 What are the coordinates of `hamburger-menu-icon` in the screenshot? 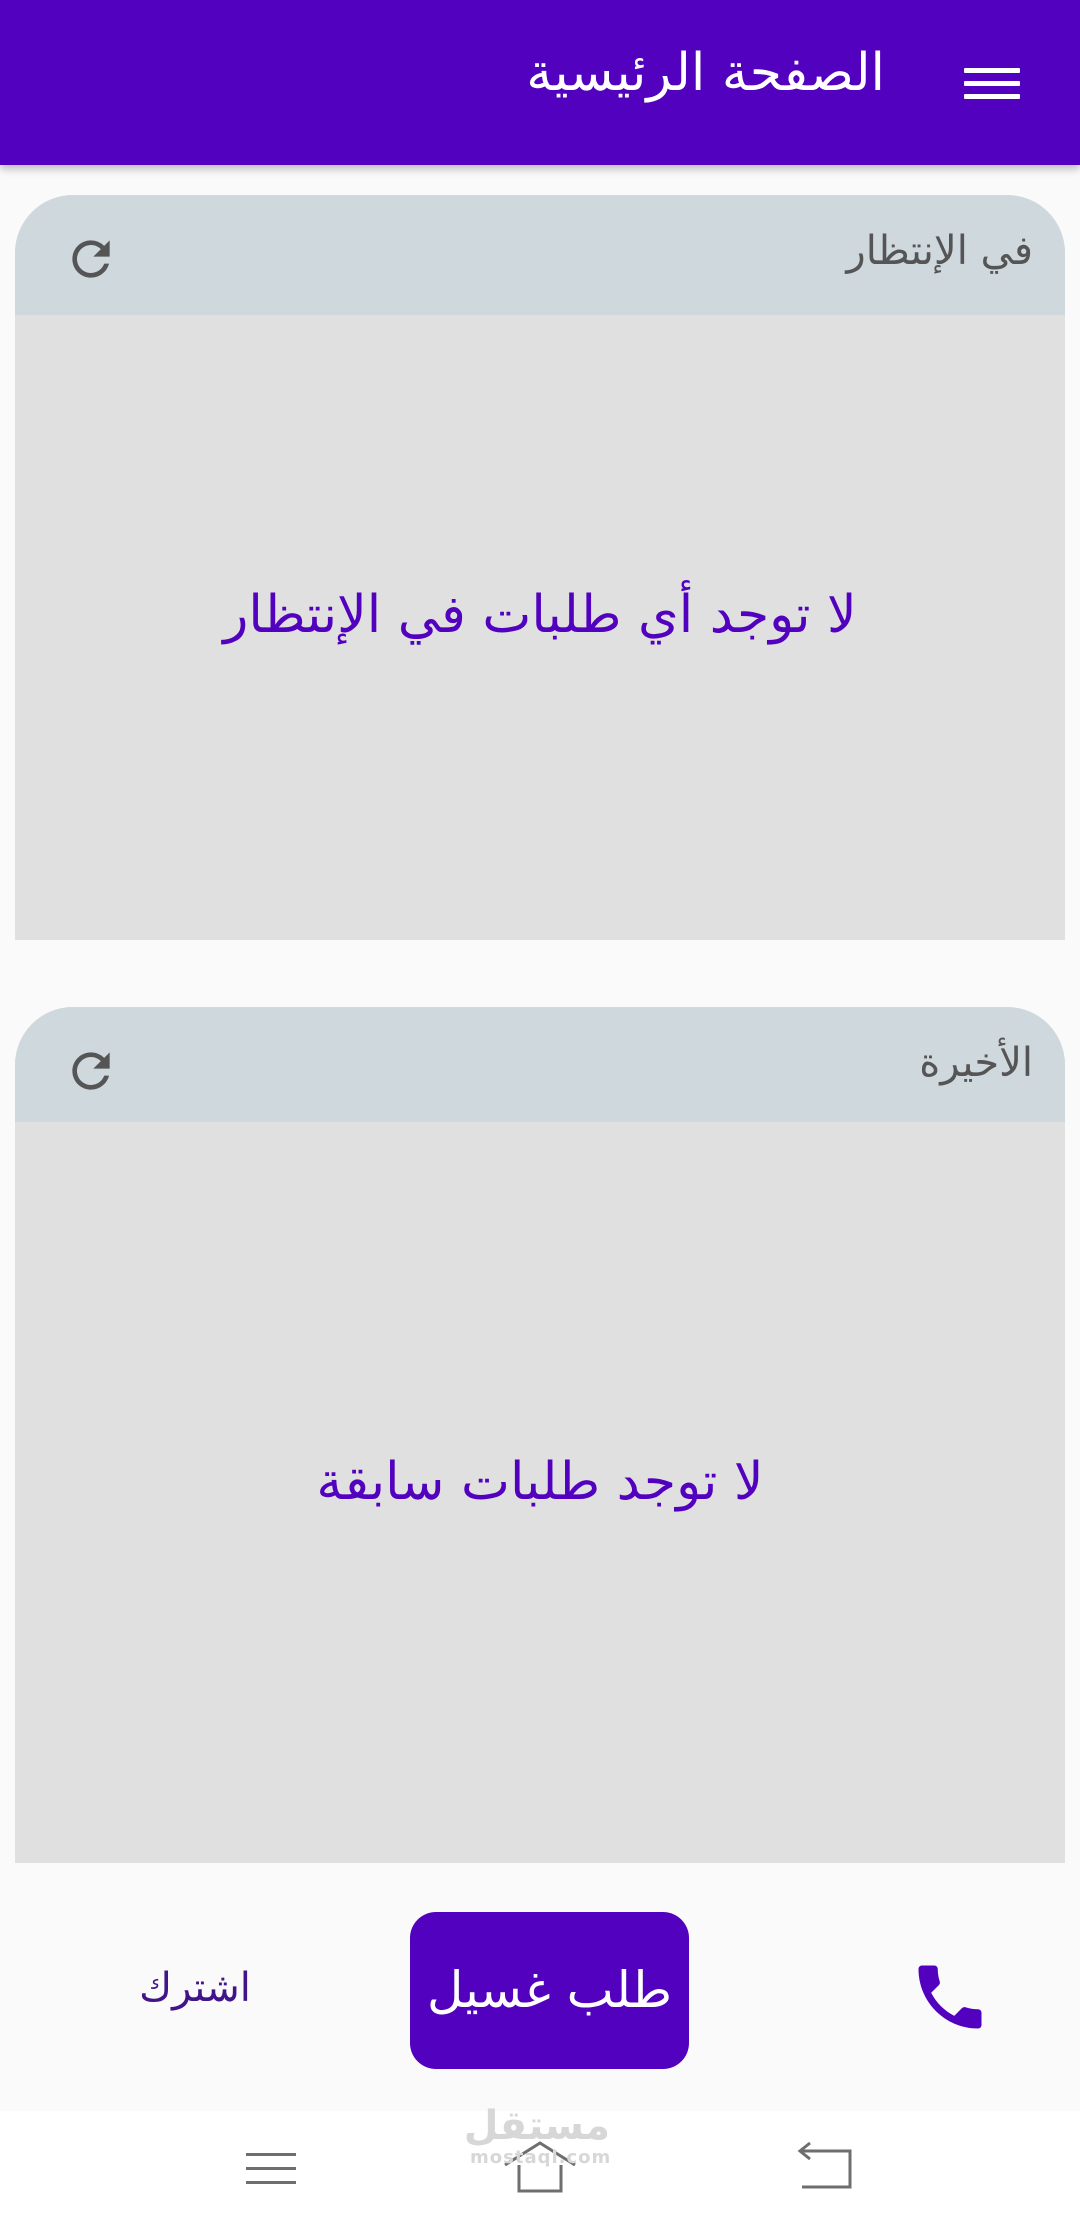 It's located at (992, 84).